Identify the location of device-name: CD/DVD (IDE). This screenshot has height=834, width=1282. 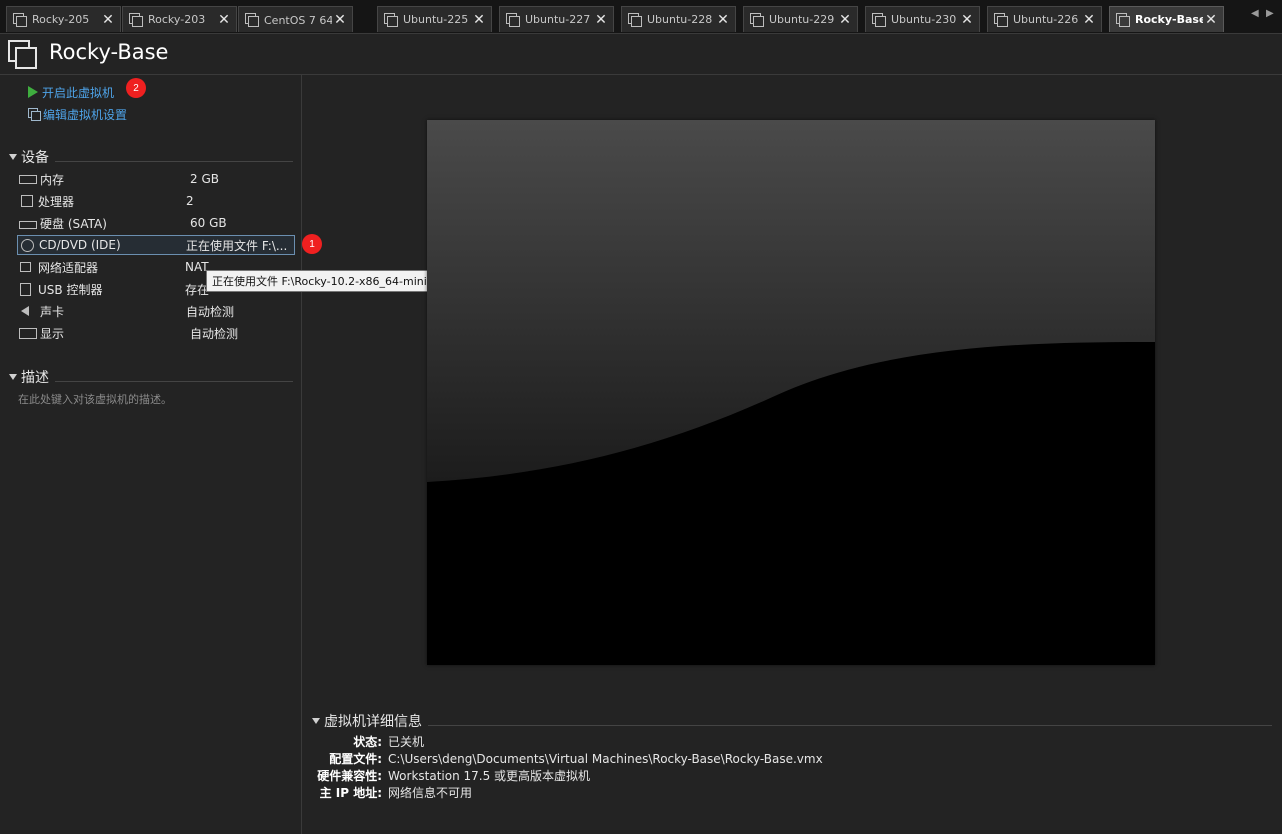
(80, 245).